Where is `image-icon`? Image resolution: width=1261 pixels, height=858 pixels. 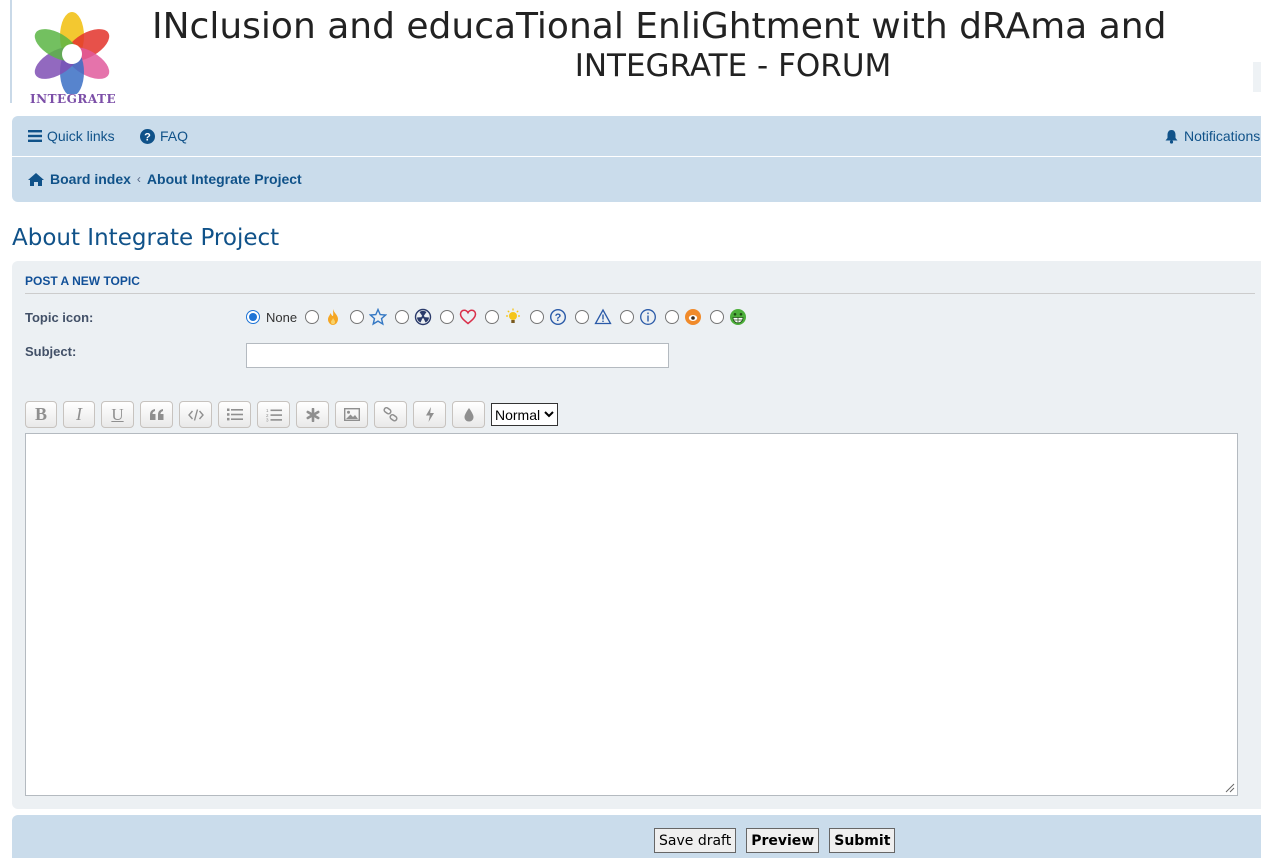 image-icon is located at coordinates (351, 414).